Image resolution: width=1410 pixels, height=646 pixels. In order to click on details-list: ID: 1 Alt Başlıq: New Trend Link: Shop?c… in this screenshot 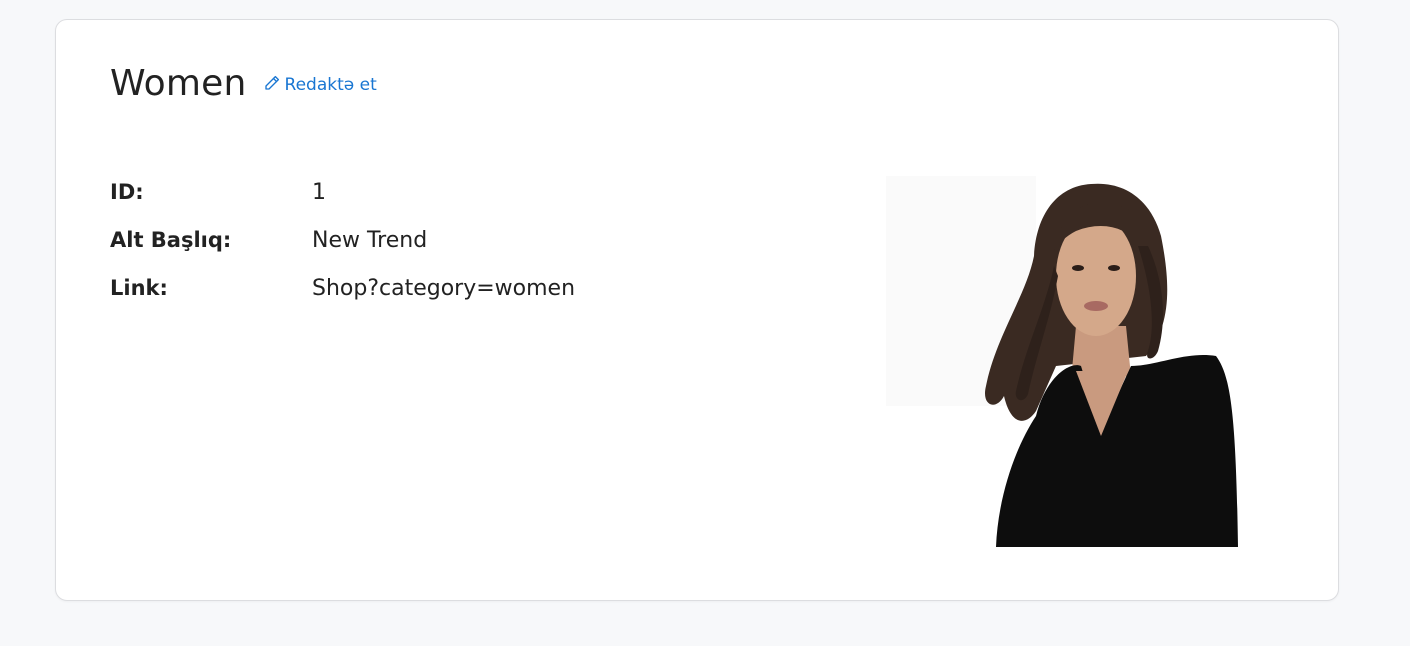, I will do `click(342, 240)`.